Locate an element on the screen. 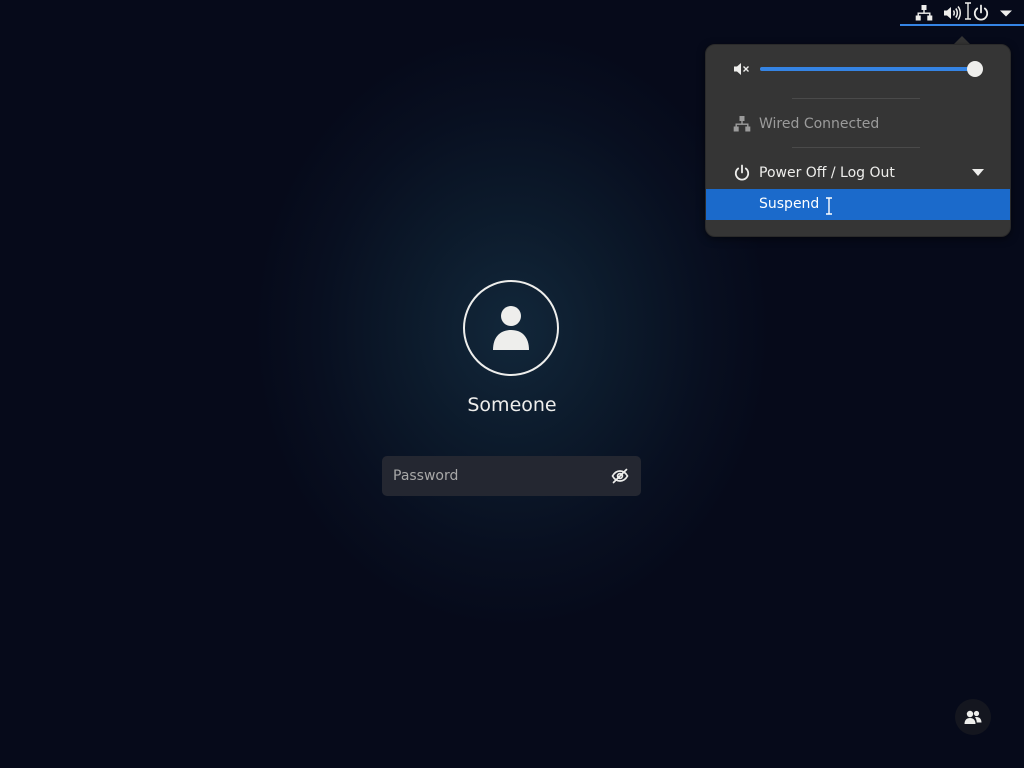 The height and width of the screenshot is (768, 1024). chevron-down-icon is located at coordinates (978, 172).